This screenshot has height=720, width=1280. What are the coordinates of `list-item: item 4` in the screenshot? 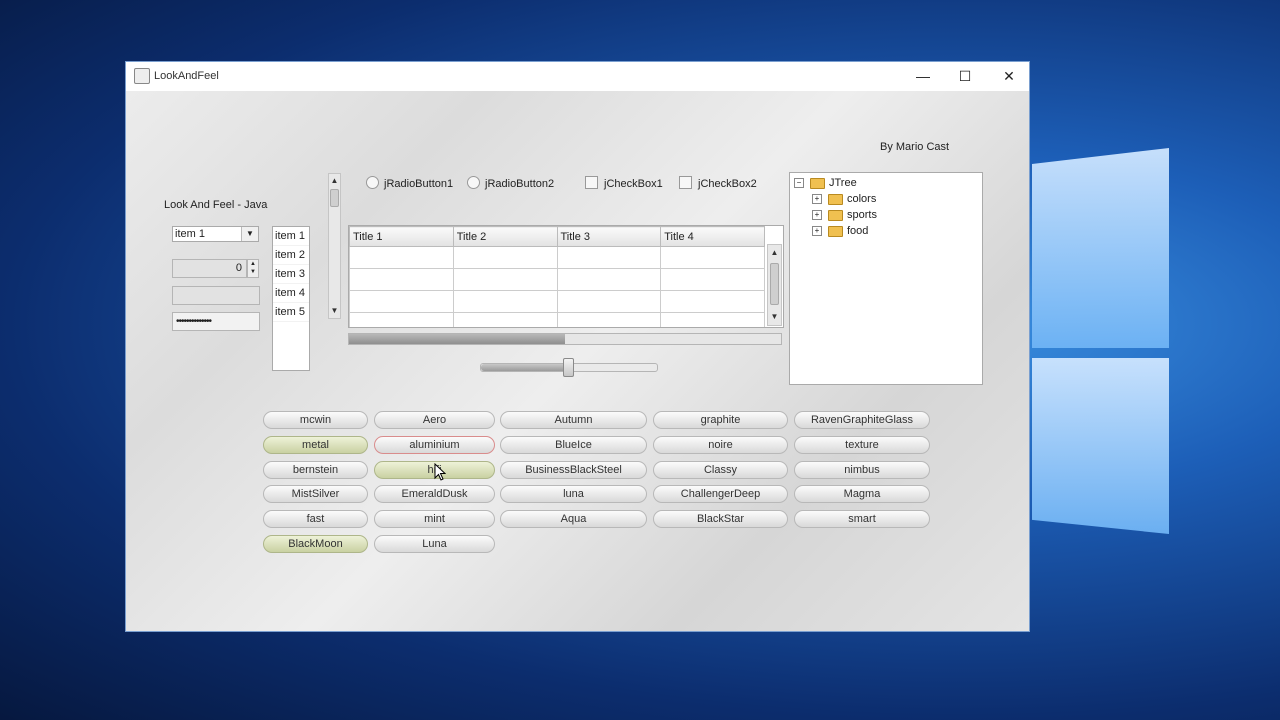 It's located at (291, 293).